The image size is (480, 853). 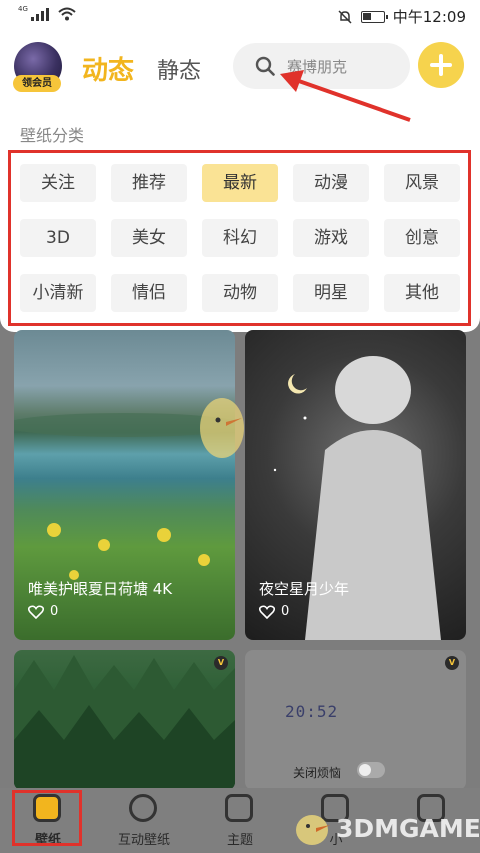 I want to click on mute-bell-icon, so click(x=345, y=16).